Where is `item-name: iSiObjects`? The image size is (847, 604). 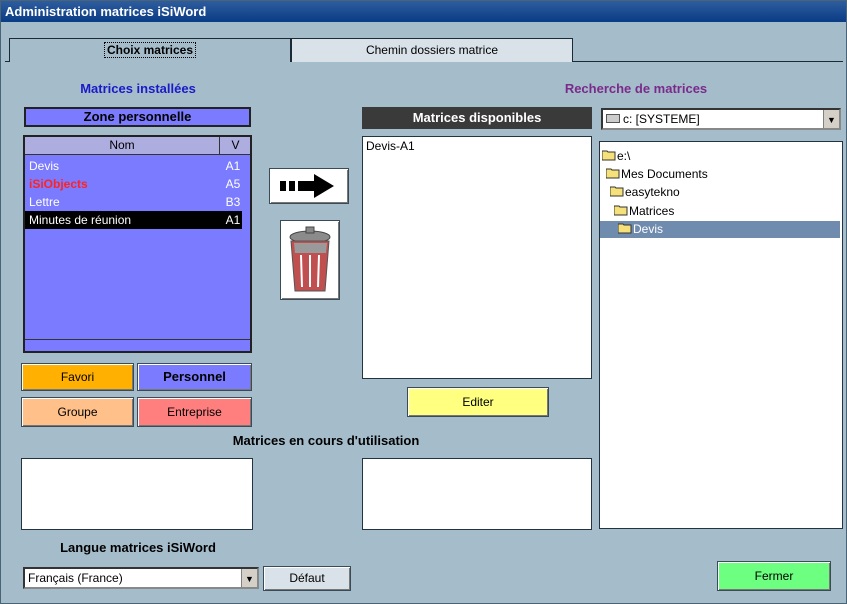 item-name: iSiObjects is located at coordinates (58, 184).